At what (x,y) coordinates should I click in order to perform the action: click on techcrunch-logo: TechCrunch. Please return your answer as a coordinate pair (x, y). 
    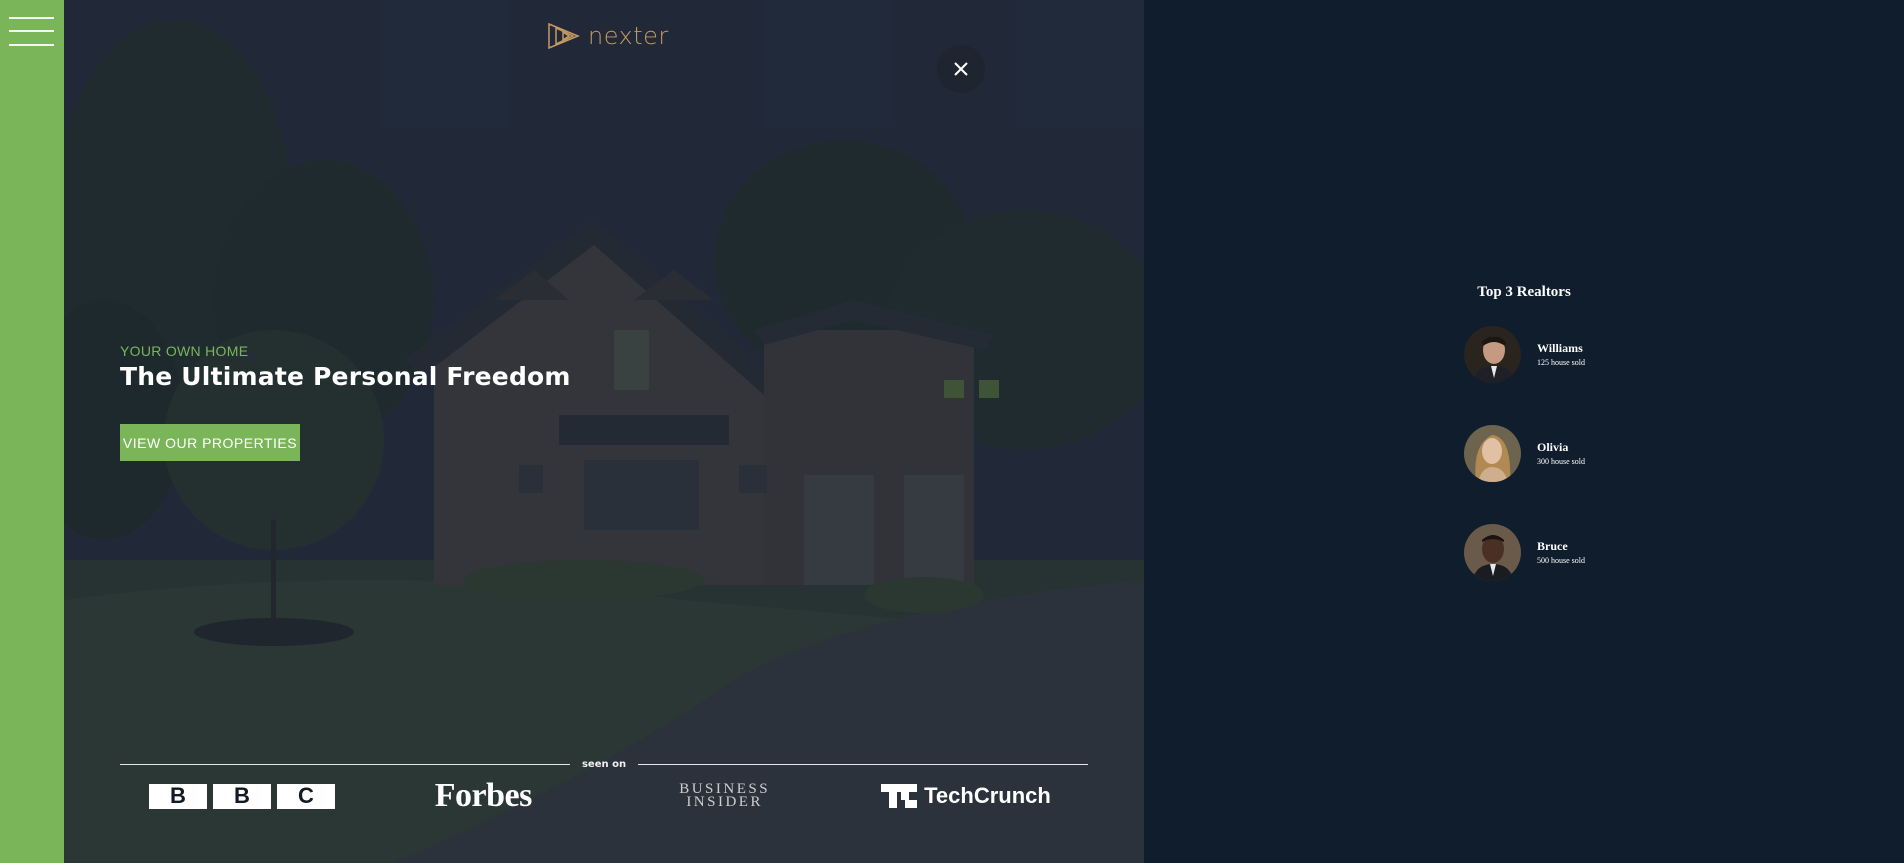
    Looking at the image, I should click on (966, 796).